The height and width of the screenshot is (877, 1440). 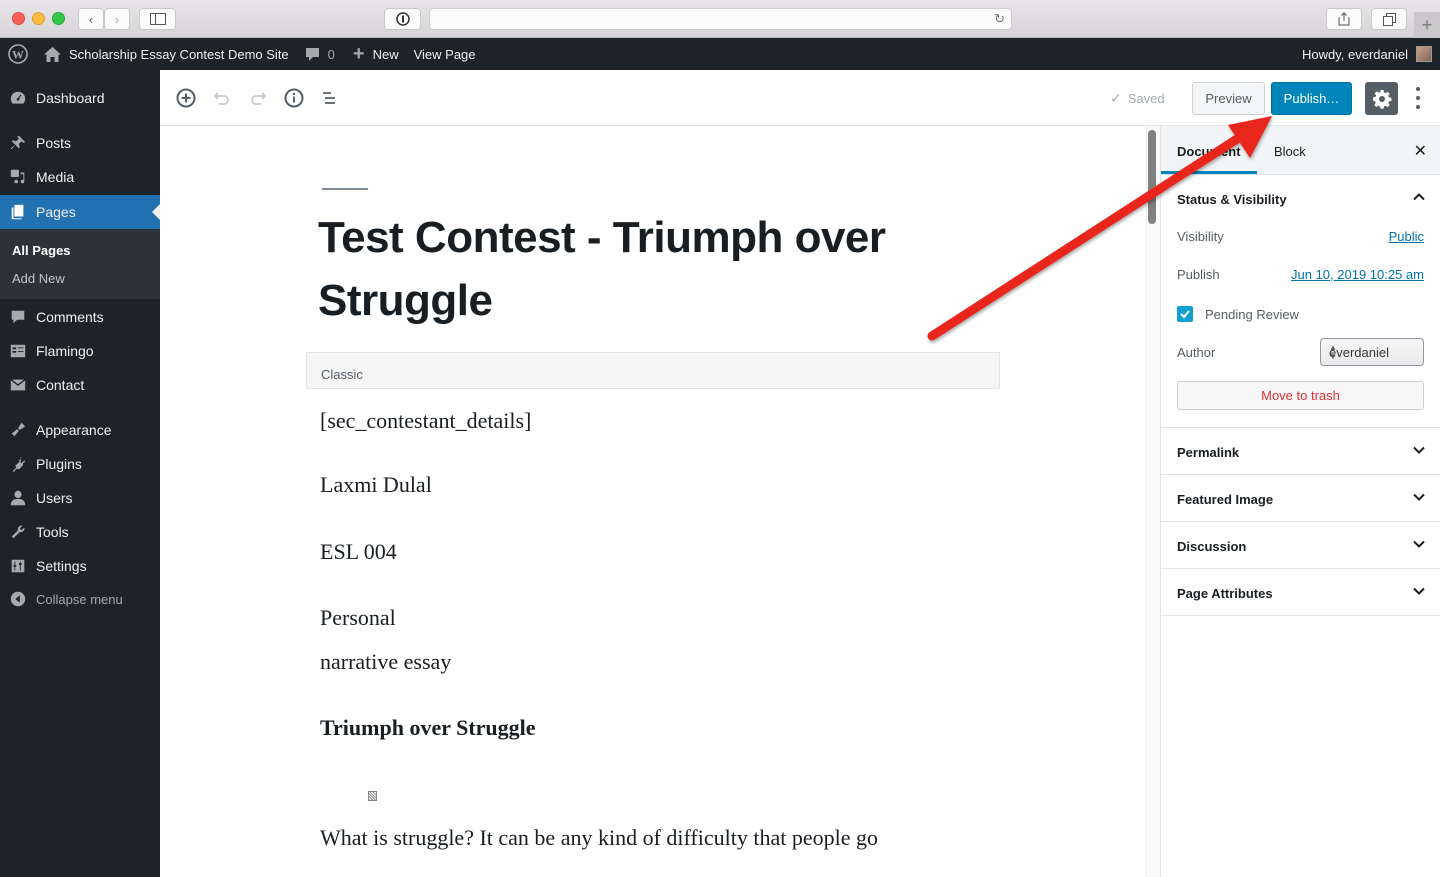 I want to click on panel-title: Status & Visibility, so click(x=1232, y=199).